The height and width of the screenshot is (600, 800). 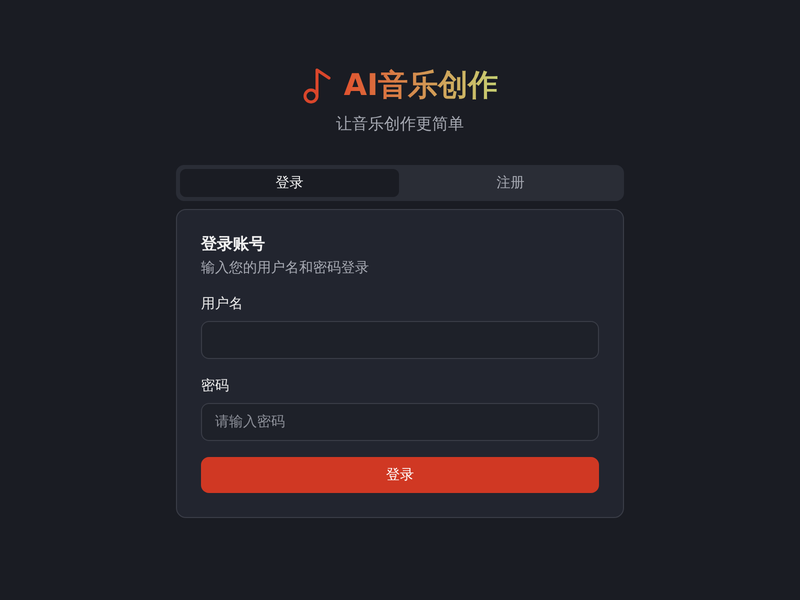 What do you see at coordinates (510, 183) in the screenshot?
I see `tab: 注册` at bounding box center [510, 183].